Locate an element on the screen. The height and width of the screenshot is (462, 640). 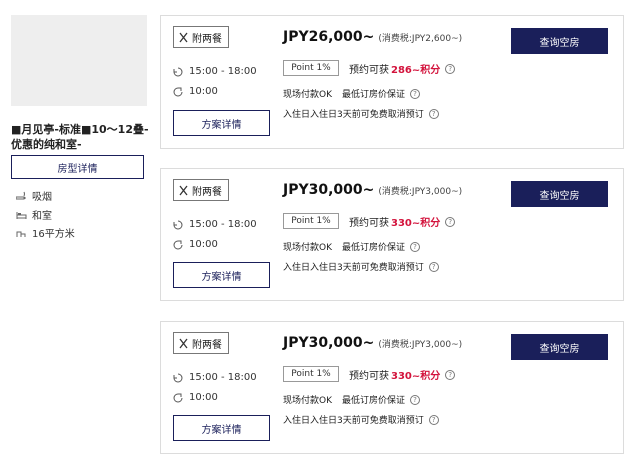
smoking-icon is located at coordinates (21, 195).